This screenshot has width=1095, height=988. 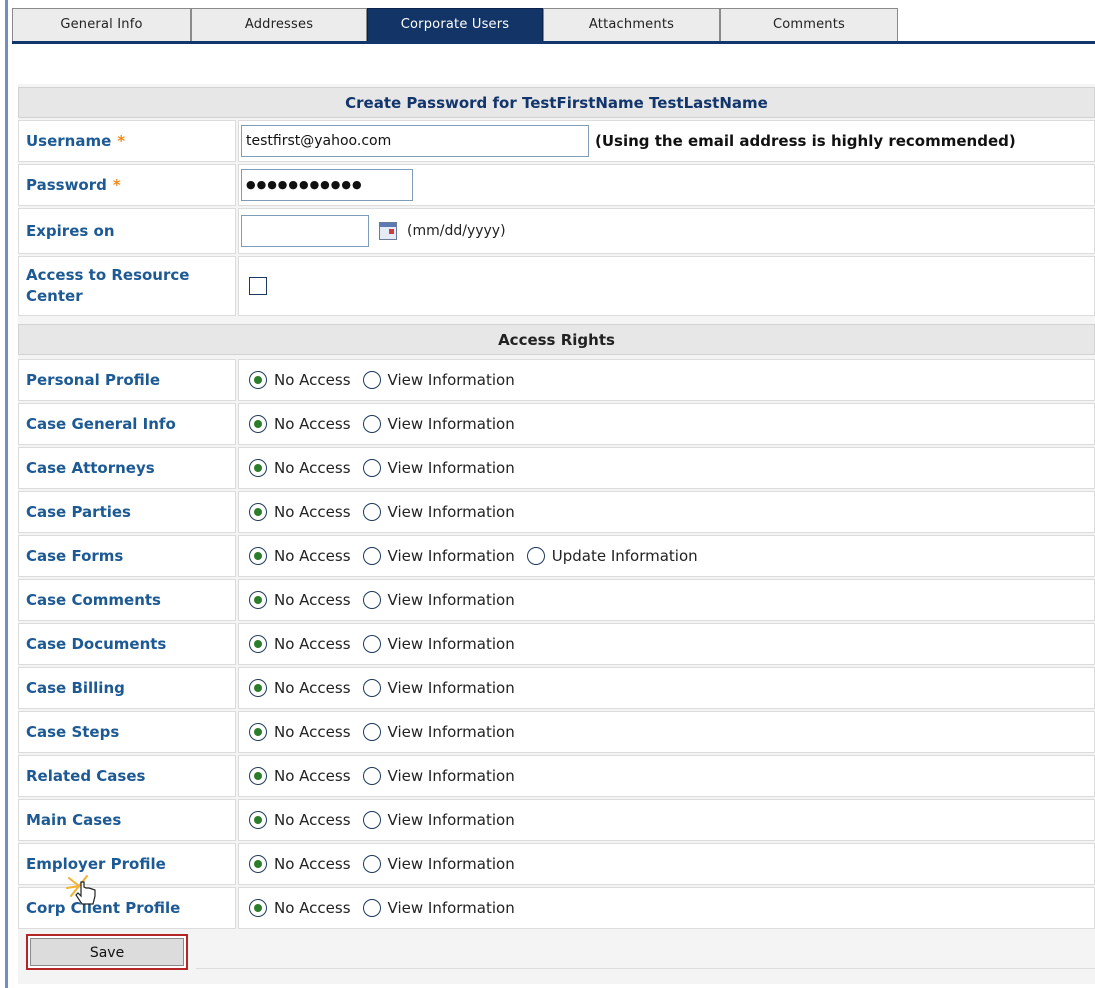 I want to click on expires-date-input, so click(x=305, y=231).